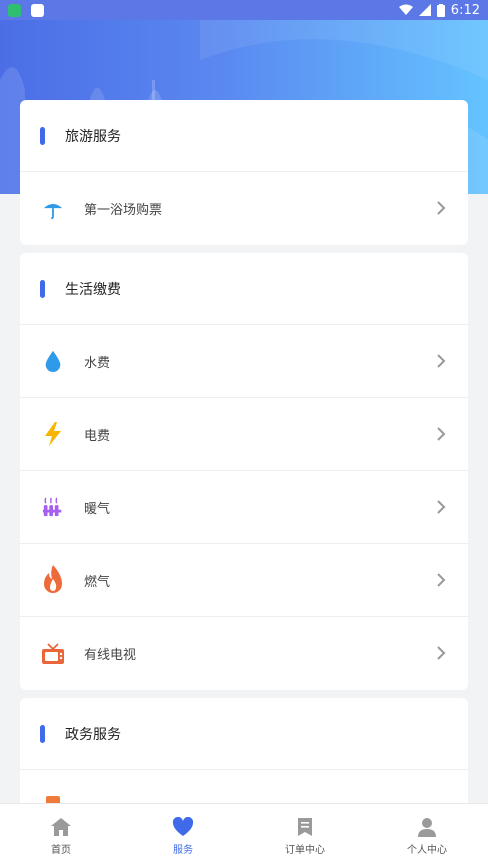  What do you see at coordinates (123, 210) in the screenshot?
I see `service-label: 第一浴场购票` at bounding box center [123, 210].